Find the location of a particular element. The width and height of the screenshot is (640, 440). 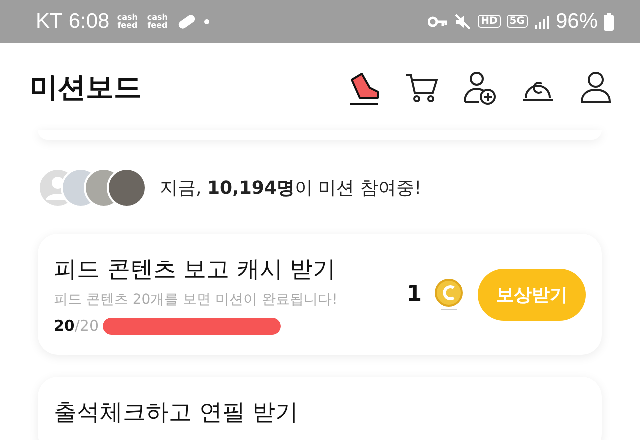

battery-icon is located at coordinates (609, 21).